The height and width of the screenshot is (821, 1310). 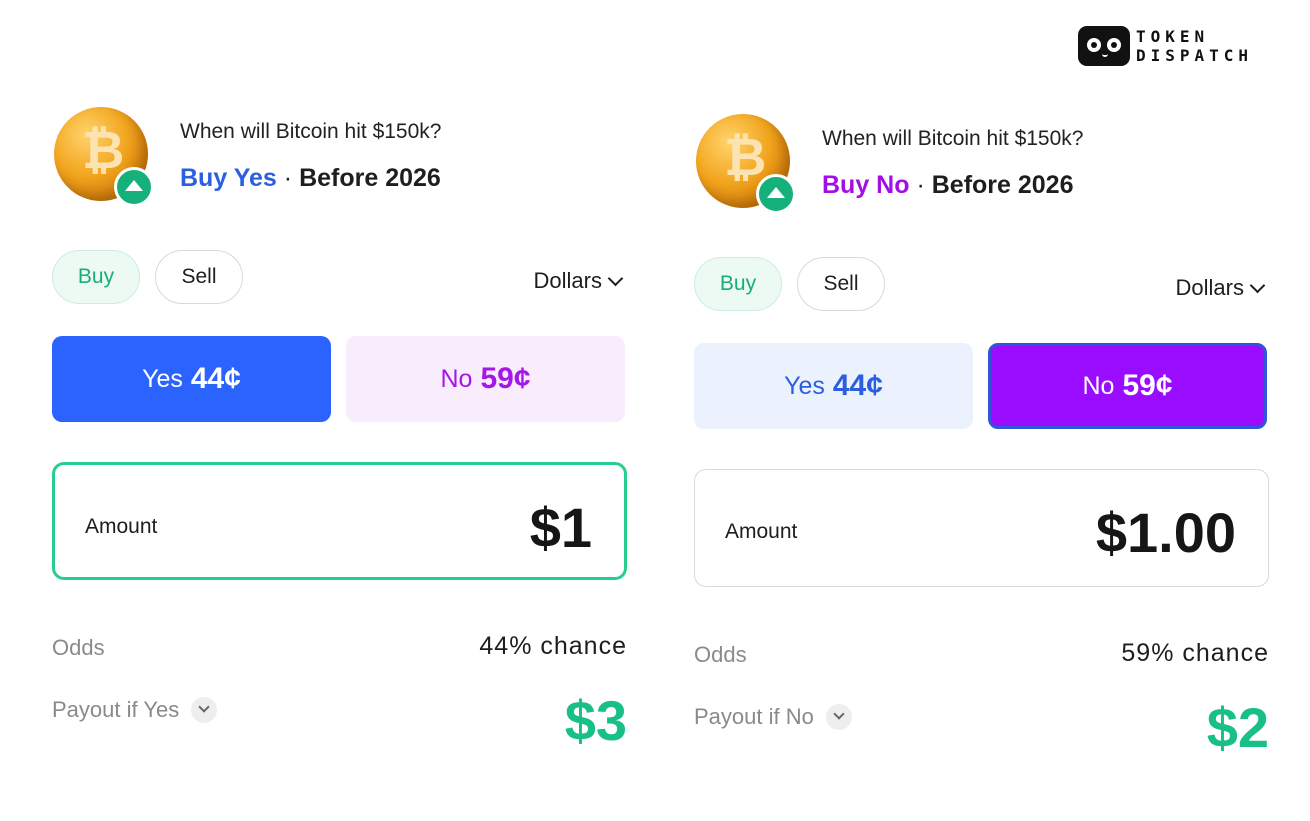 What do you see at coordinates (754, 716) in the screenshot?
I see `payout-label: Payout if No` at bounding box center [754, 716].